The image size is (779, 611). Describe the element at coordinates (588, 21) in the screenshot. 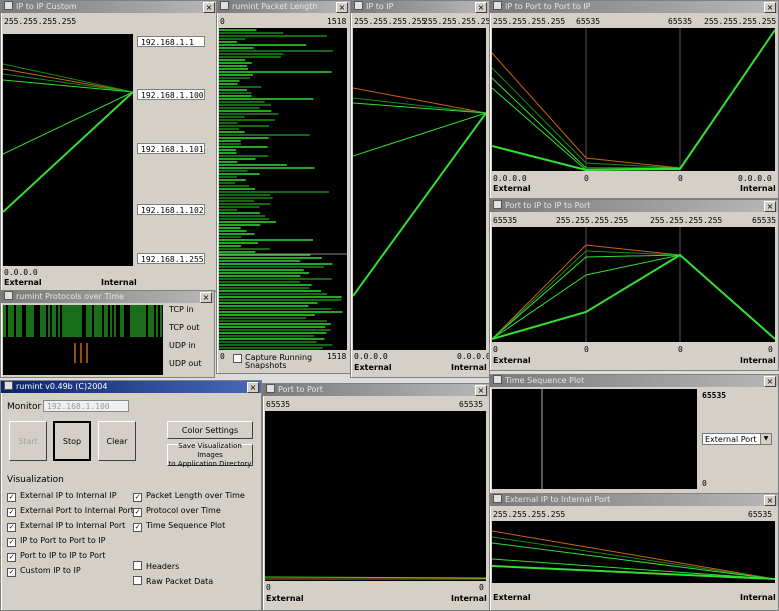

I see `axis2-top: 65535` at that location.